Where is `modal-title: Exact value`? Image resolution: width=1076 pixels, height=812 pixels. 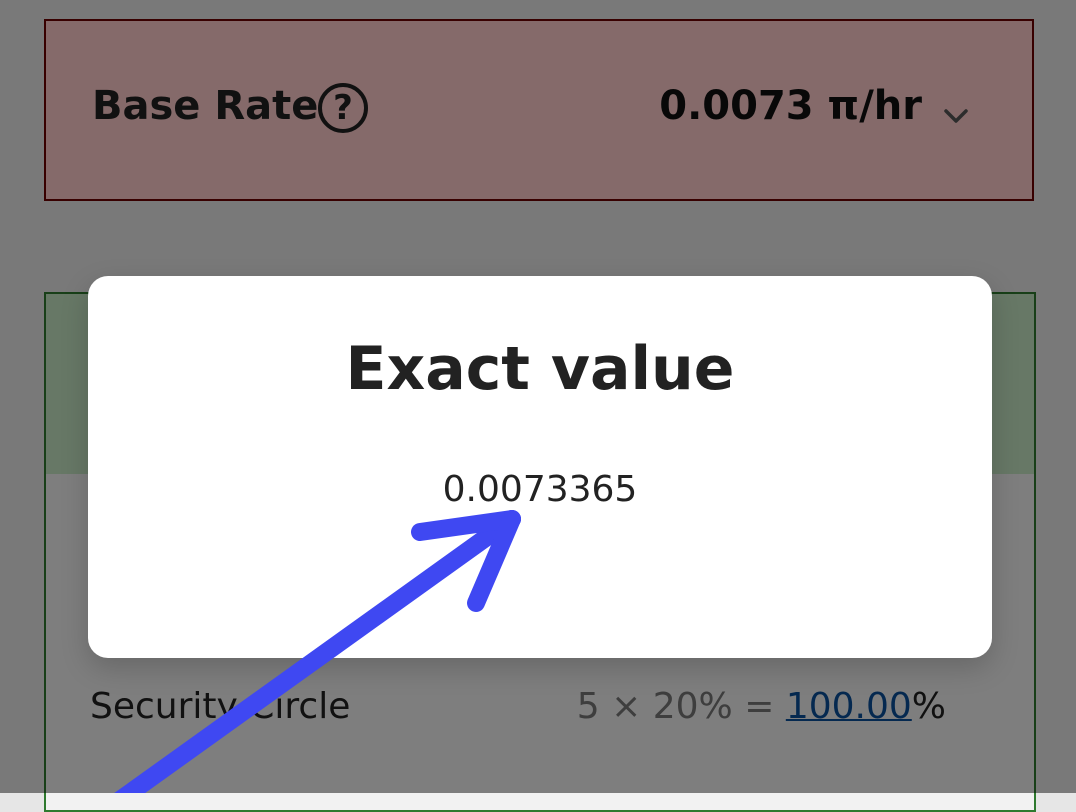
modal-title: Exact value is located at coordinates (540, 369).